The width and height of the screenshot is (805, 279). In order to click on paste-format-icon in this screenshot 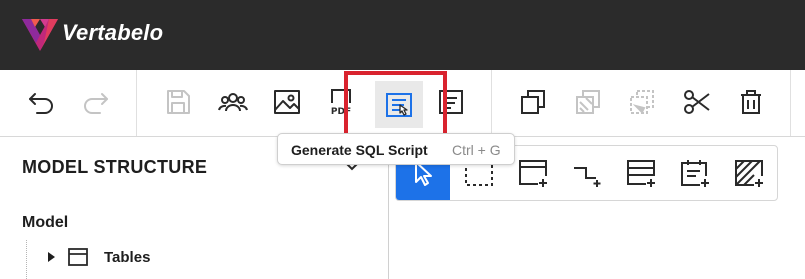, I will do `click(642, 102)`.